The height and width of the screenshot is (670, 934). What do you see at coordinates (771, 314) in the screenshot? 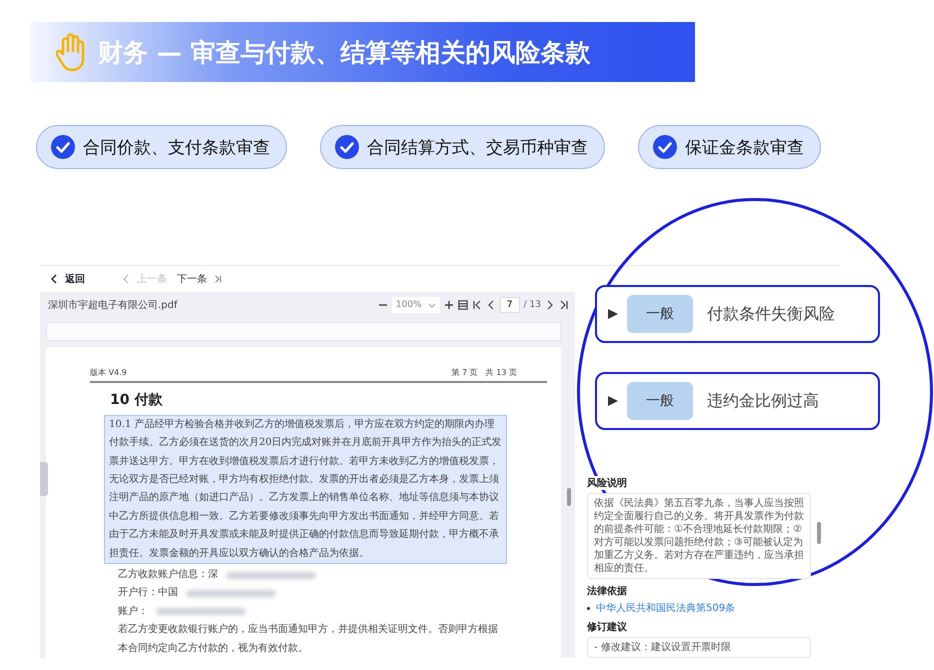
I see `risk-title: 付款条件失衡风险` at bounding box center [771, 314].